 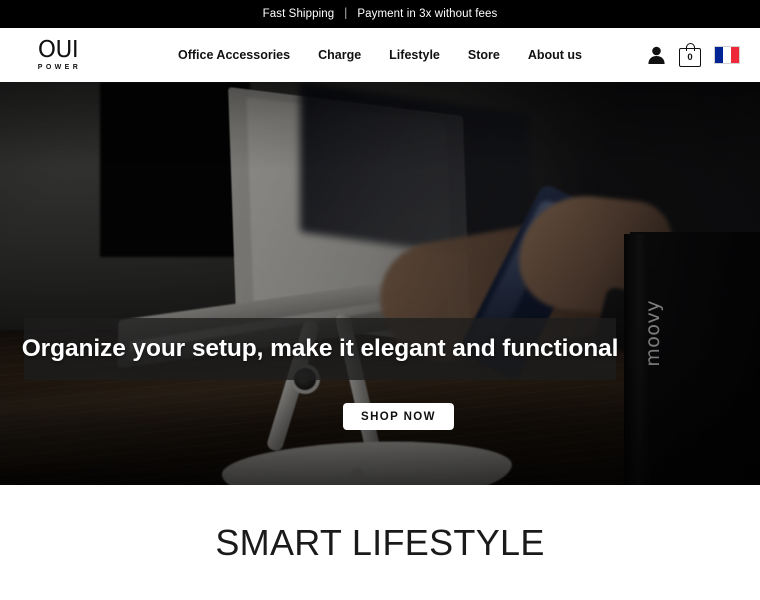 What do you see at coordinates (735, 55) in the screenshot?
I see `french-flag-red-band` at bounding box center [735, 55].